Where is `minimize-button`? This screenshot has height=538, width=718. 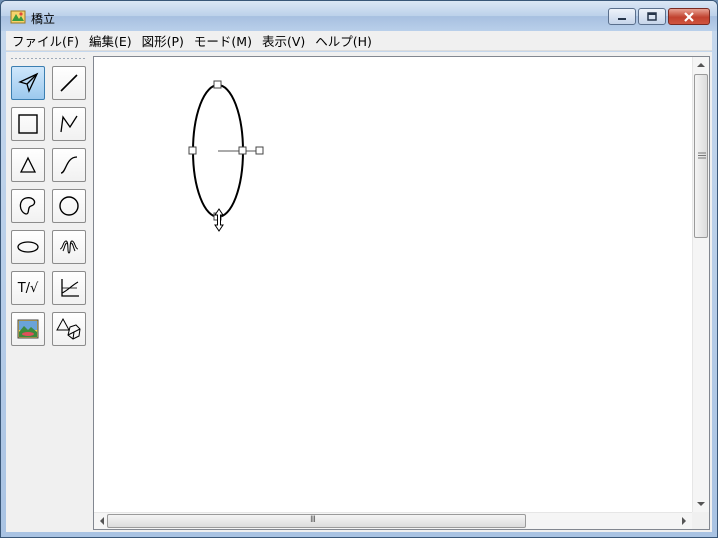 minimize-button is located at coordinates (622, 16).